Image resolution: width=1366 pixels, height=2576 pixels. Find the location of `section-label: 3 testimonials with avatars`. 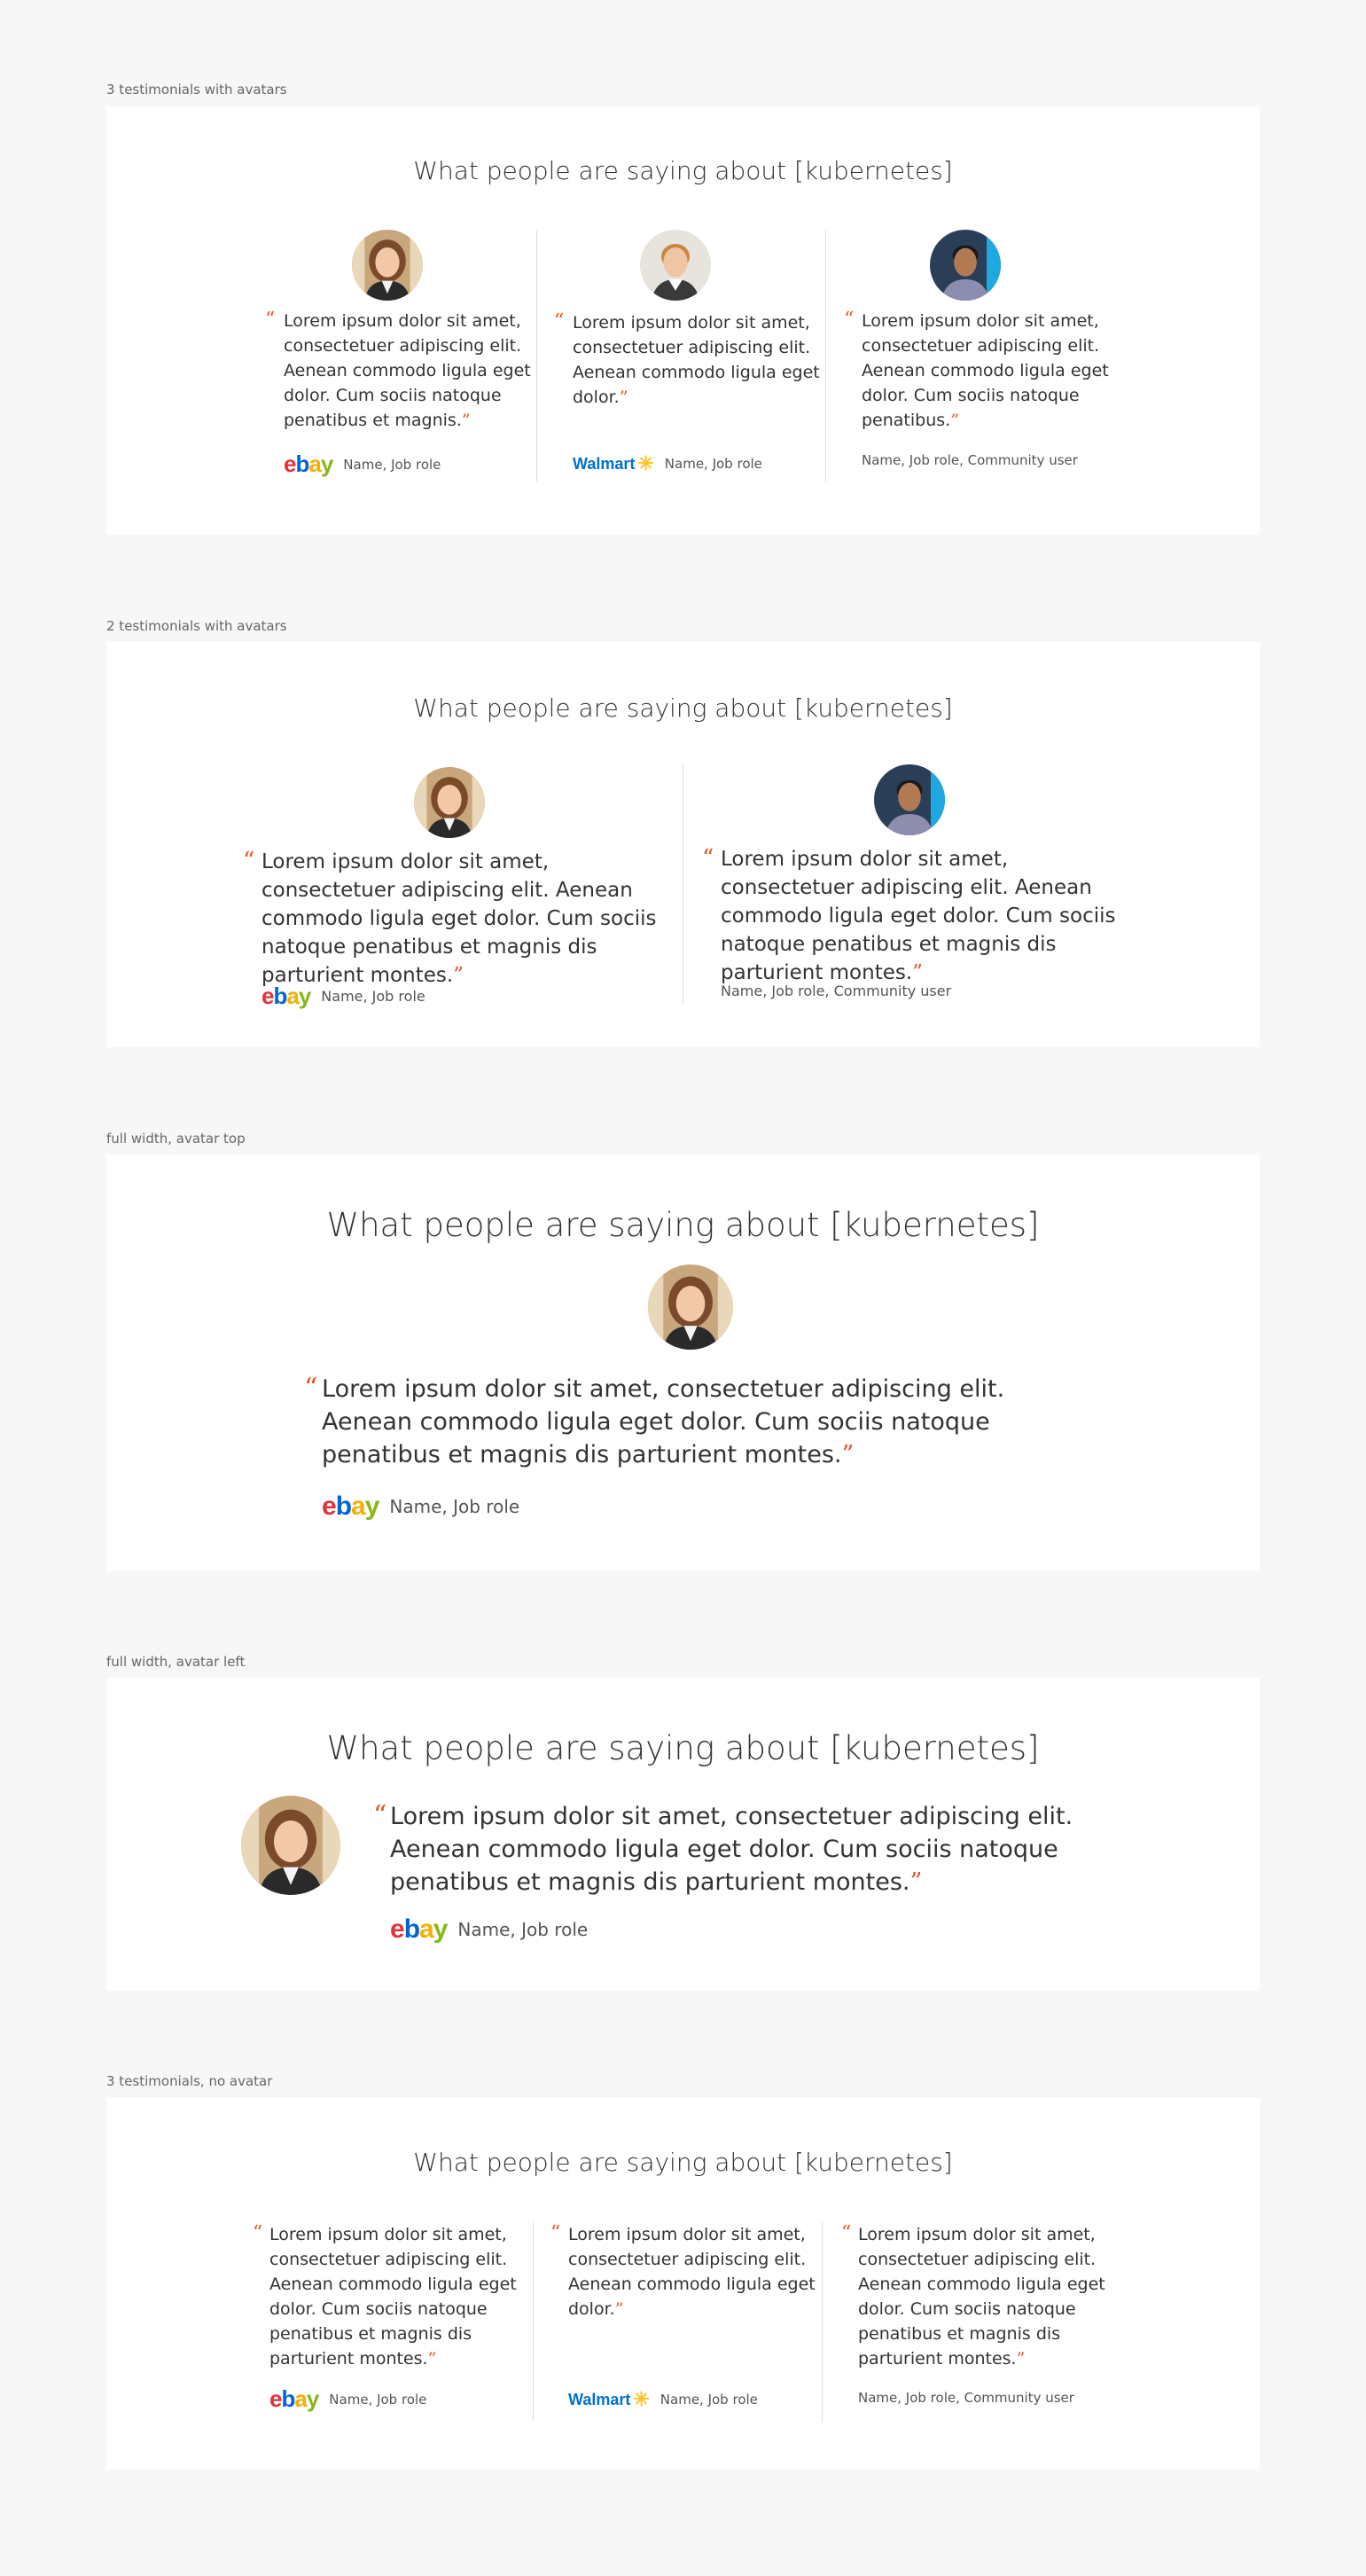

section-label: 3 testimonials with avatars is located at coordinates (196, 90).